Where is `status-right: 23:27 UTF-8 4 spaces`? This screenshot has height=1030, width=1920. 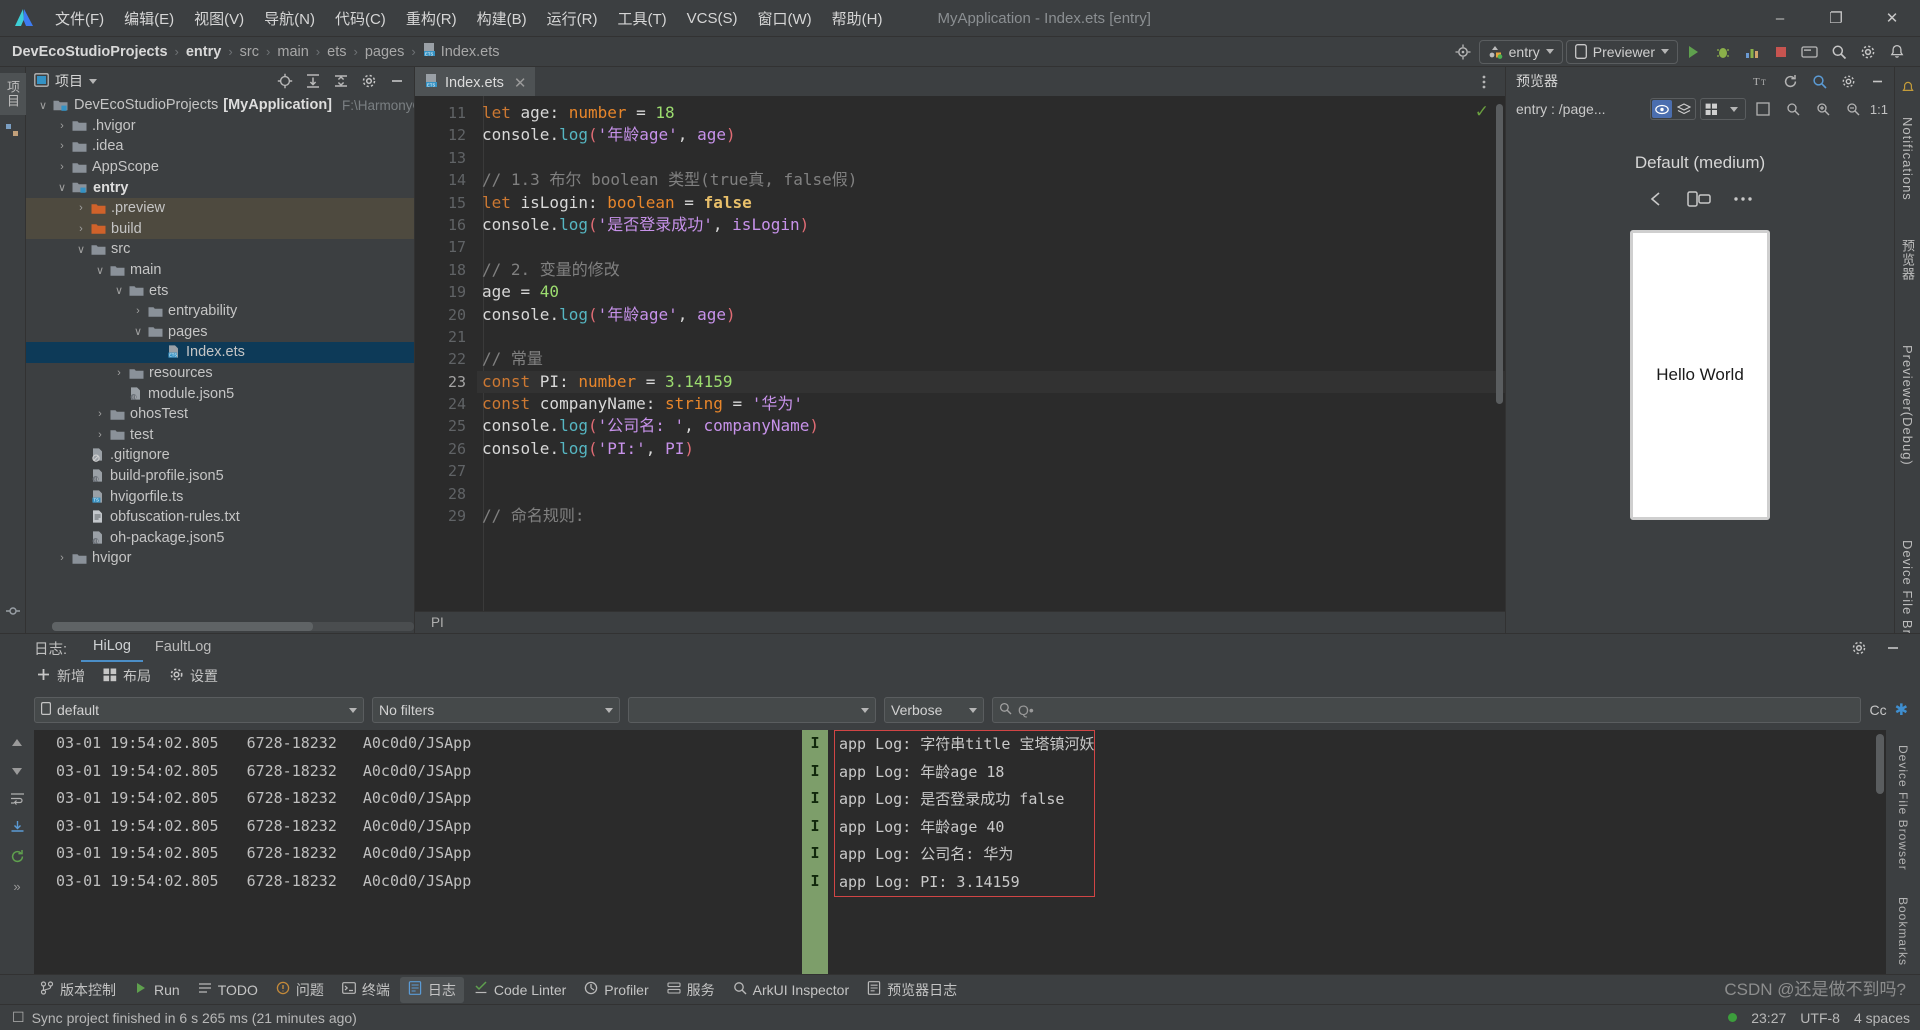
status-right: 23:27 UTF-8 4 spaces is located at coordinates (1819, 1018).